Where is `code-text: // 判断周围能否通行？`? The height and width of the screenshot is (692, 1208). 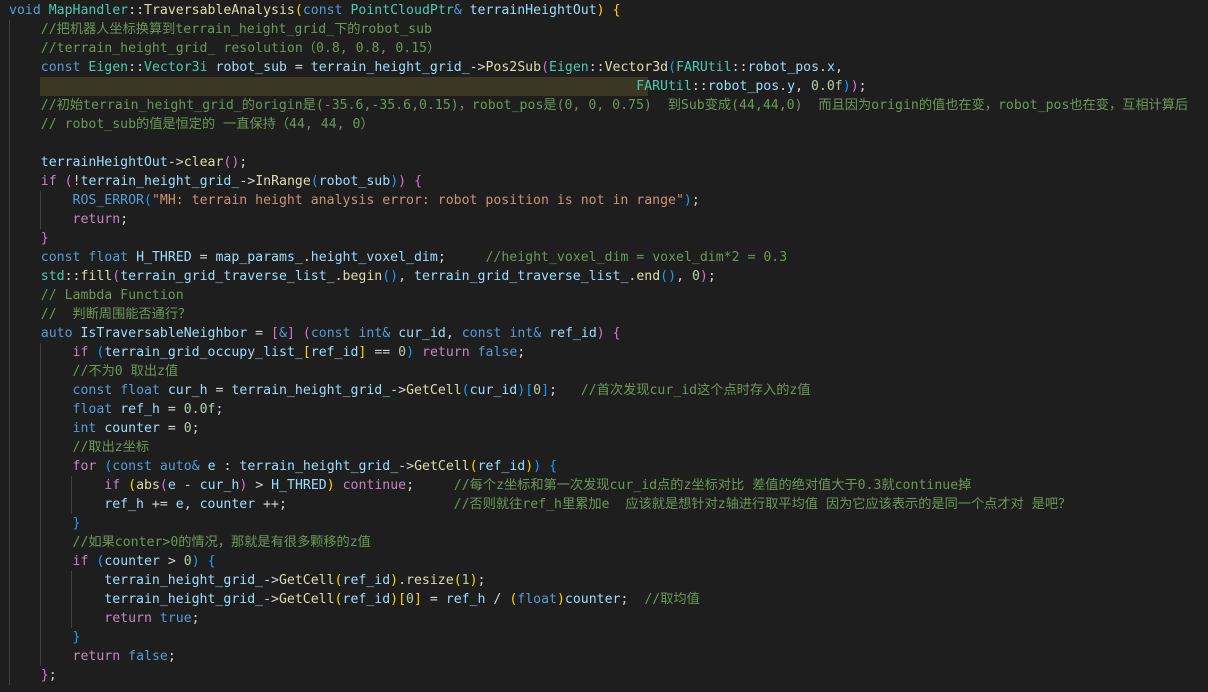
code-text: // 判断周围能否通行？ is located at coordinates (100, 314).